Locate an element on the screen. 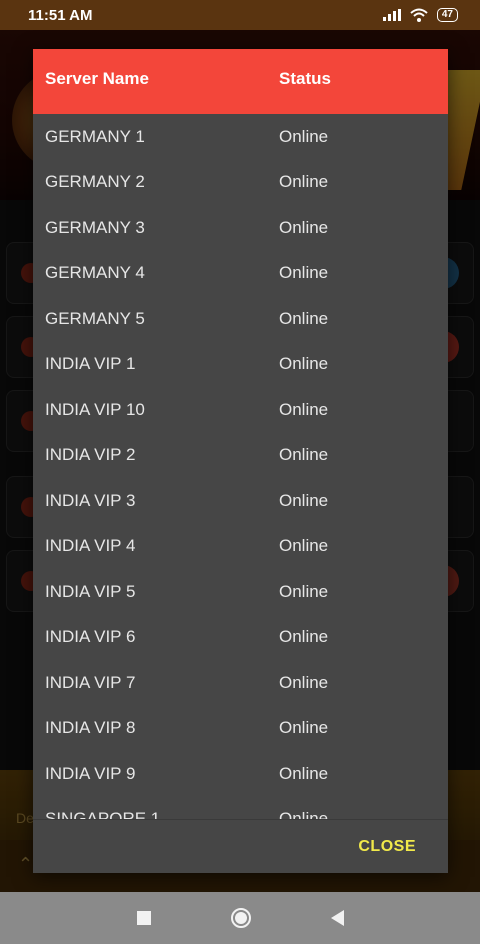 The image size is (480, 944). server-name: INDIA VIP 6 is located at coordinates (90, 637).